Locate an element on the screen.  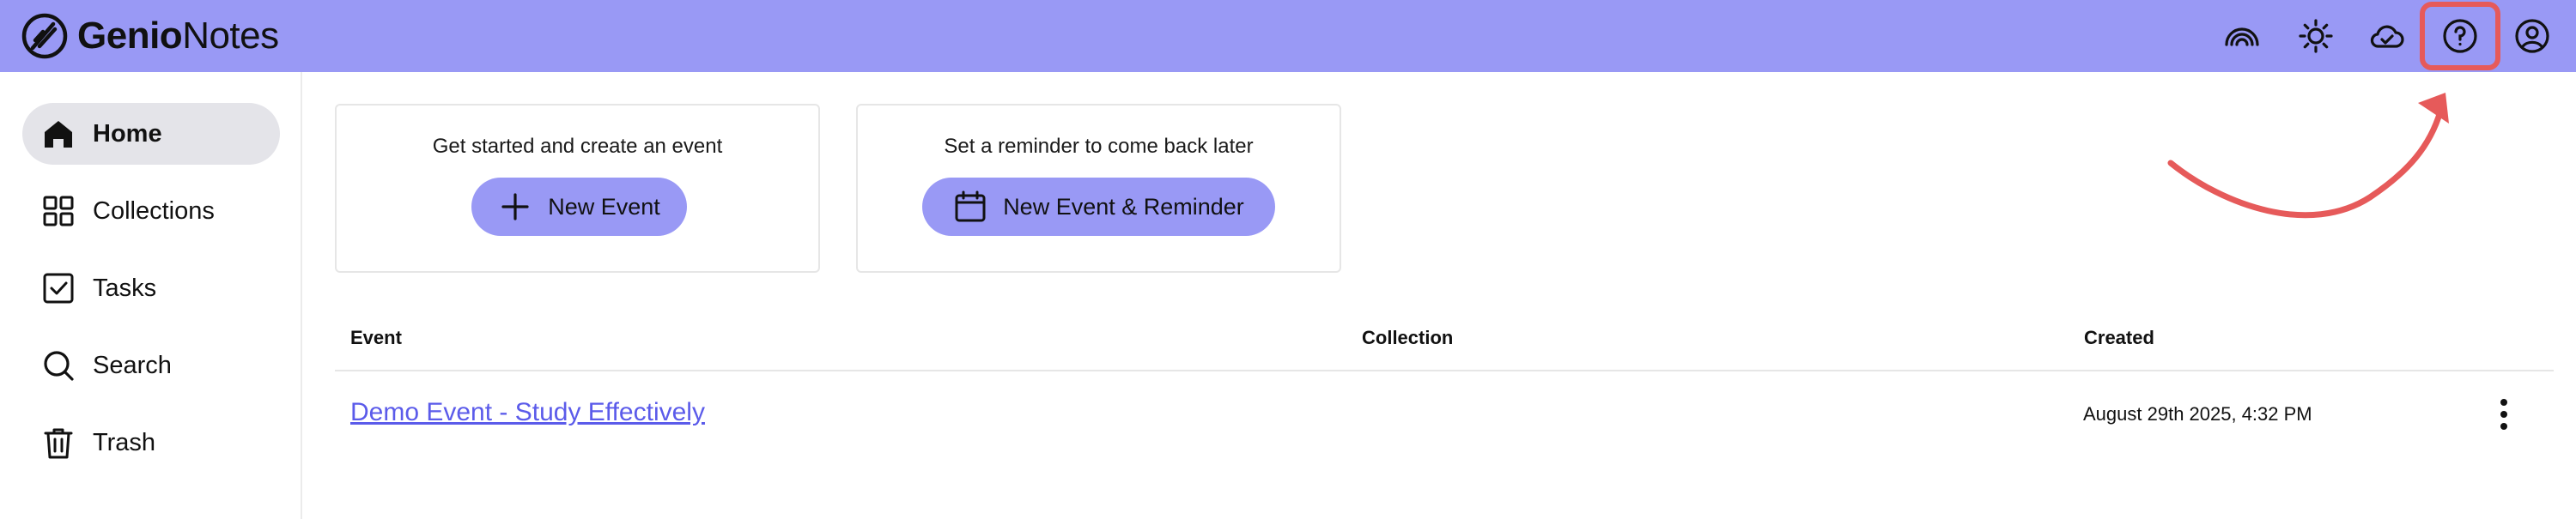
card-title: Get started and create an event is located at coordinates (577, 146).